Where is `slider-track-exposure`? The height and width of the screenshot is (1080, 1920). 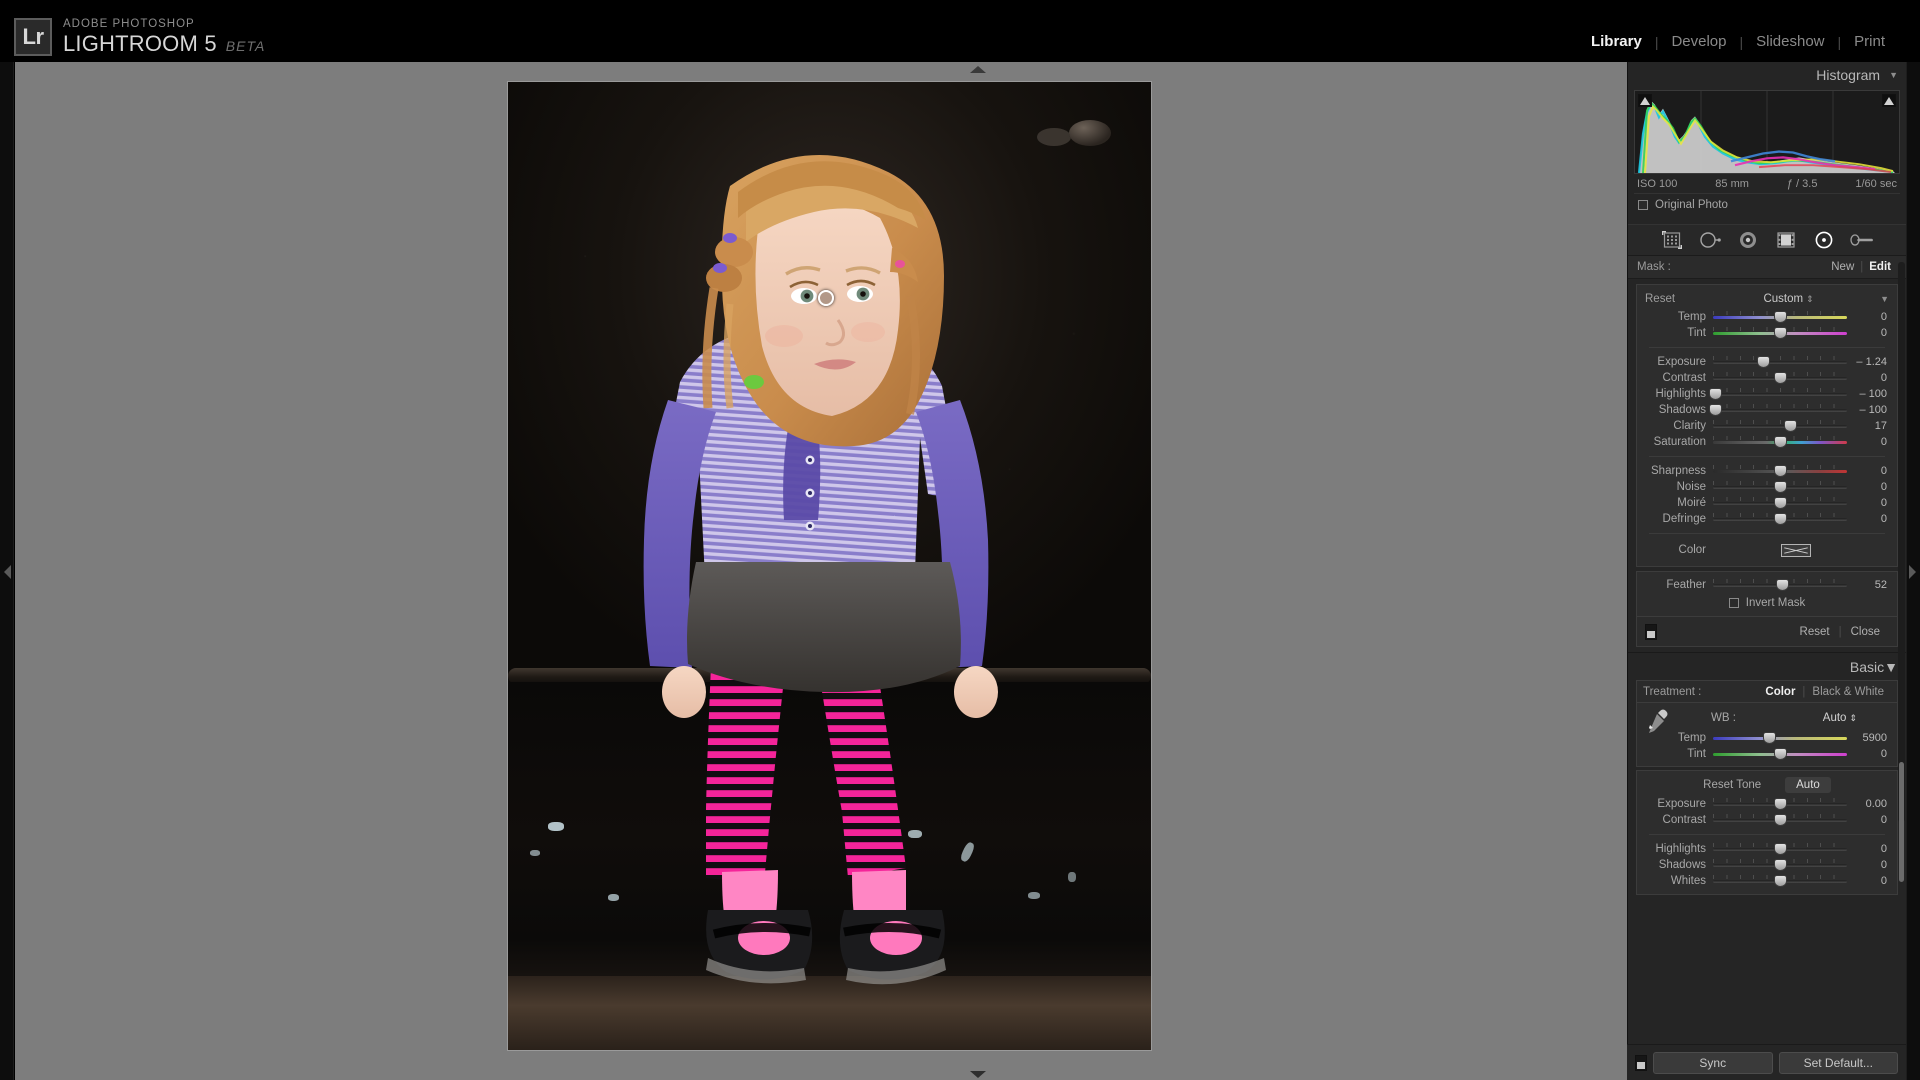 slider-track-exposure is located at coordinates (1780, 362).